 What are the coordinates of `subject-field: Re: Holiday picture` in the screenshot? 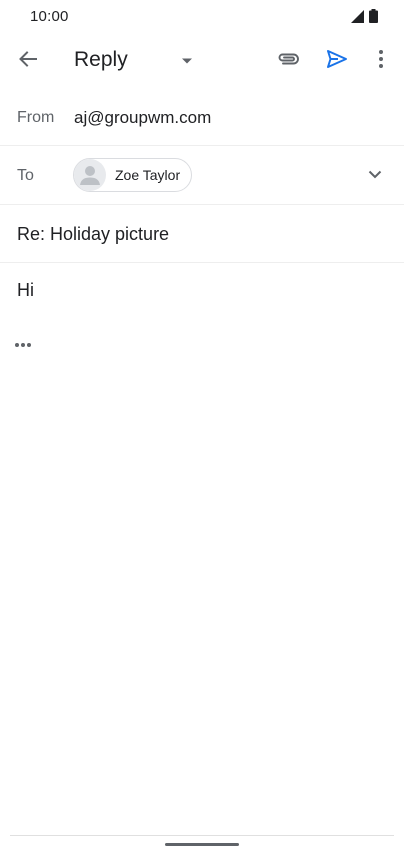 It's located at (93, 234).